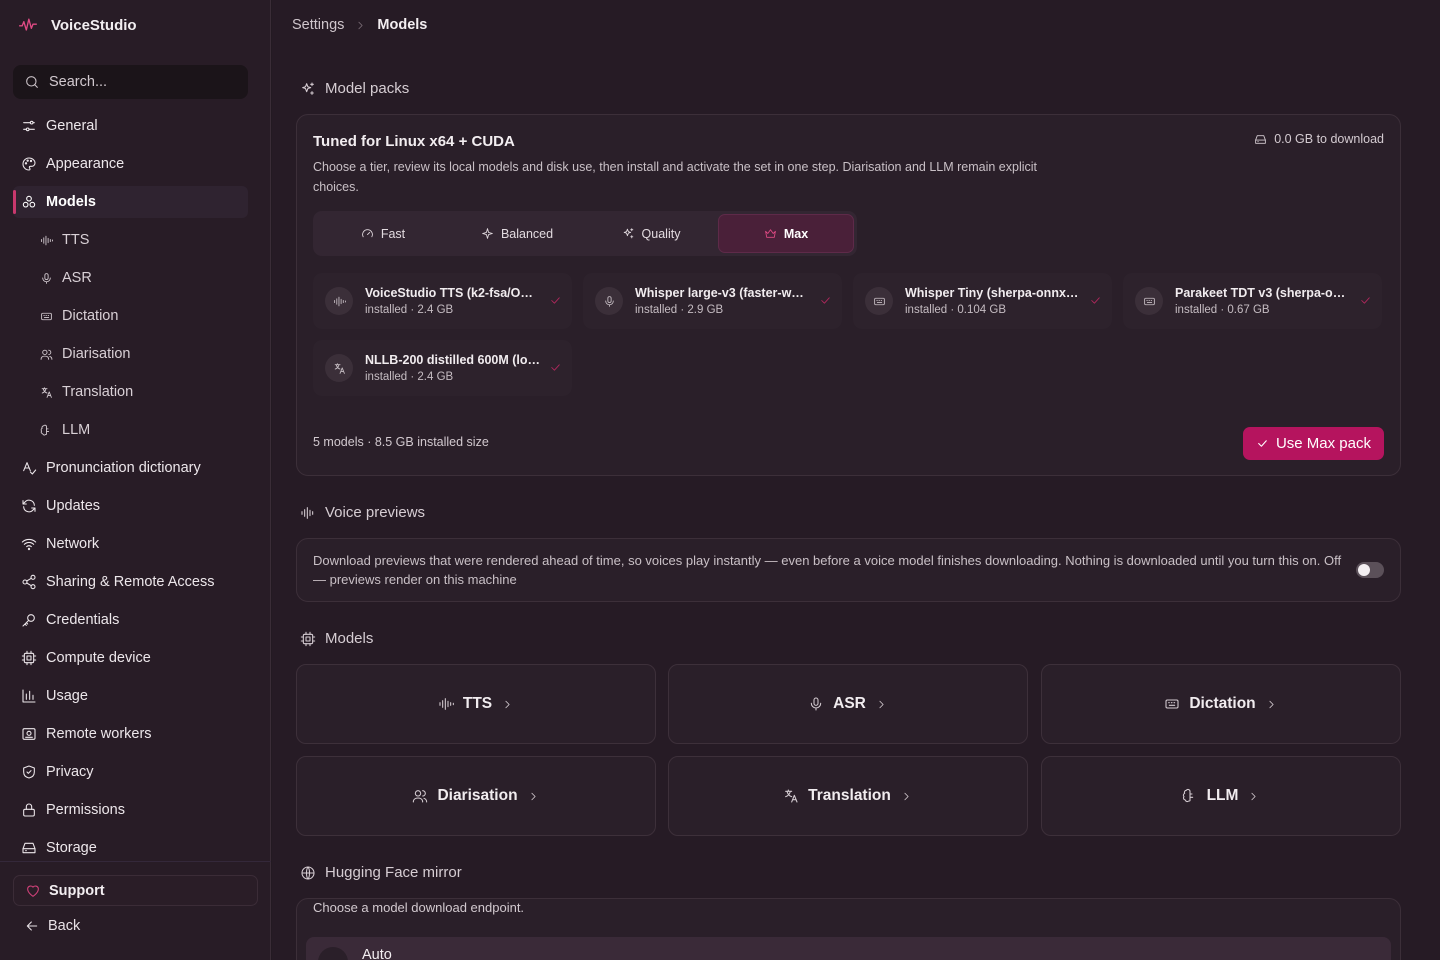 The width and height of the screenshot is (1440, 960). I want to click on shield-icon, so click(29, 772).